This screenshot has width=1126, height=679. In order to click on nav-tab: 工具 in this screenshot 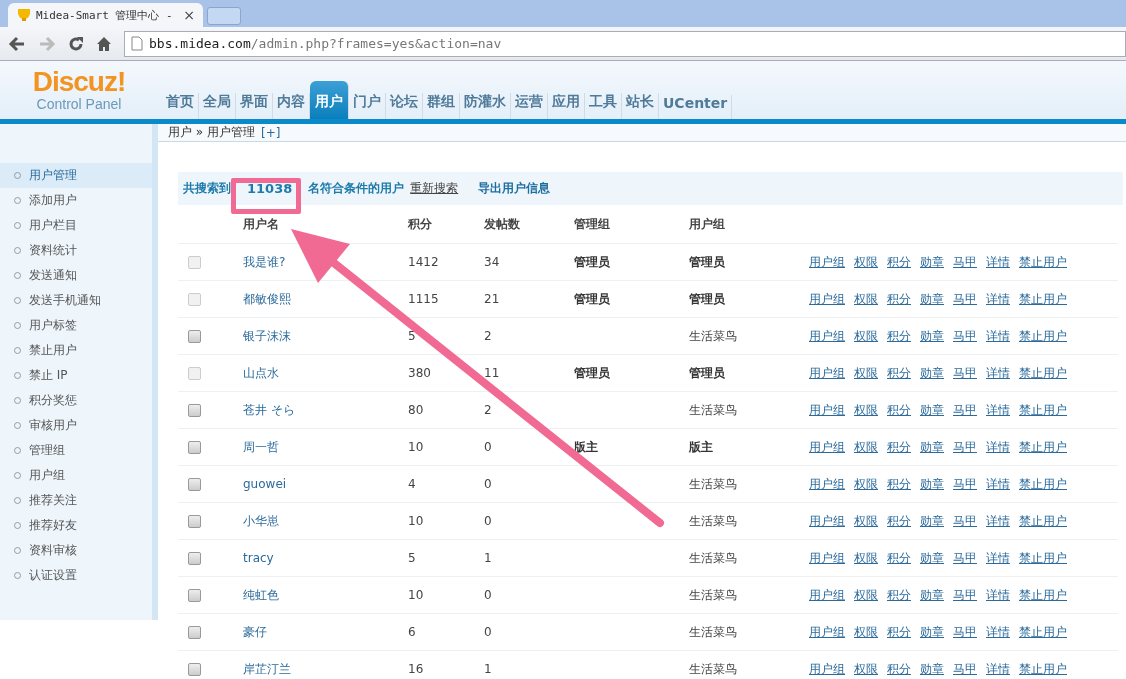, I will do `click(603, 106)`.